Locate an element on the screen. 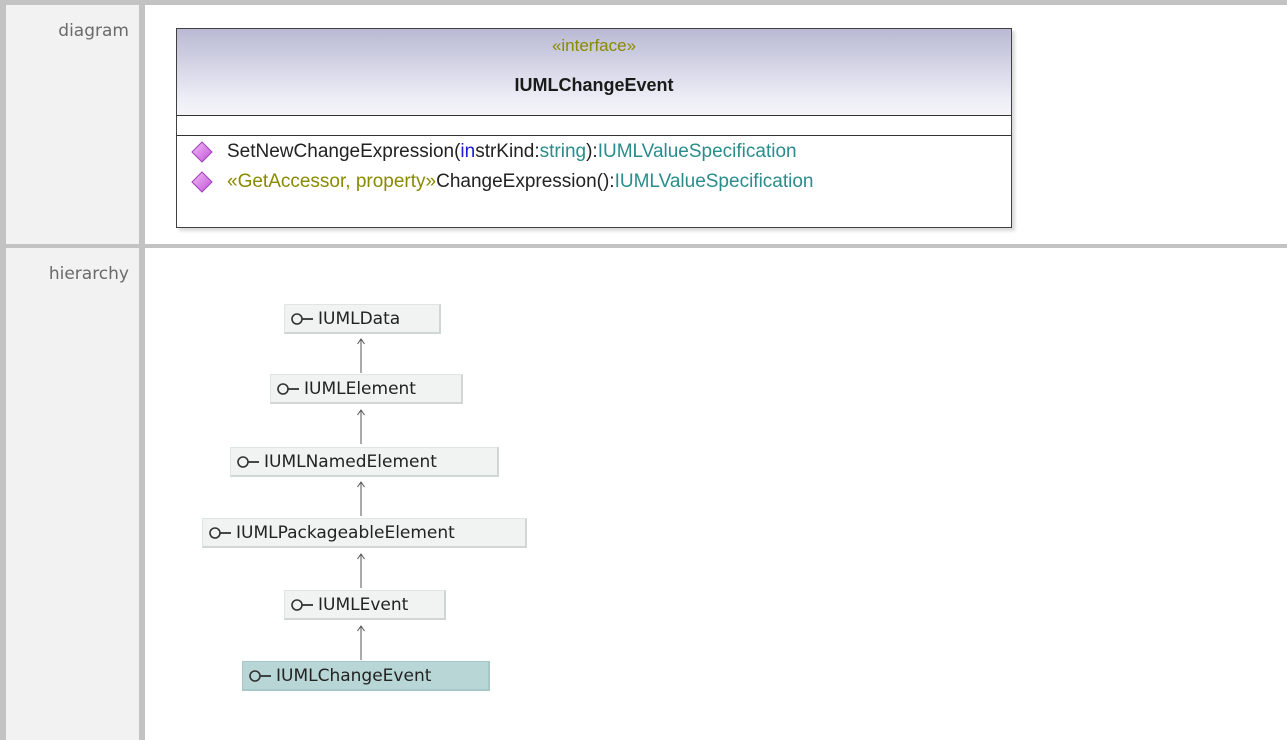  hierarchy-node-iumlchangeevent: IUMLChangeEvent is located at coordinates (366, 676).